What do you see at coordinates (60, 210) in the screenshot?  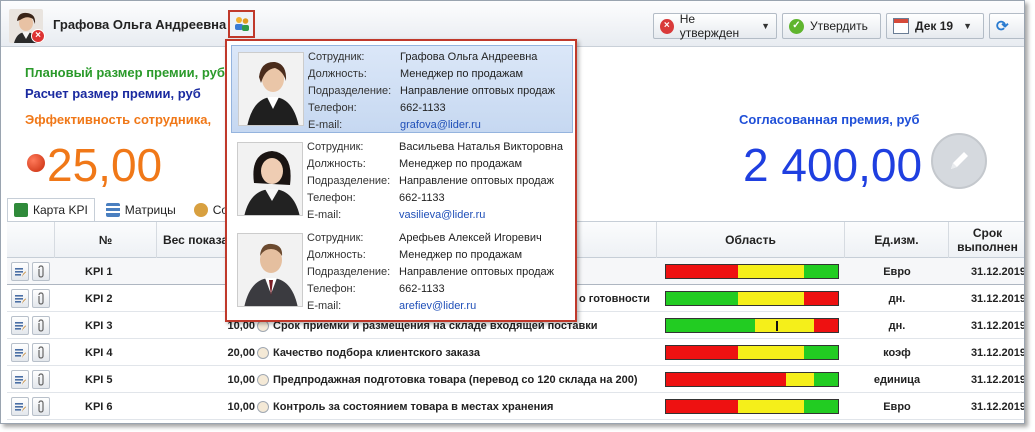 I see `tab-label: Карта KPI` at bounding box center [60, 210].